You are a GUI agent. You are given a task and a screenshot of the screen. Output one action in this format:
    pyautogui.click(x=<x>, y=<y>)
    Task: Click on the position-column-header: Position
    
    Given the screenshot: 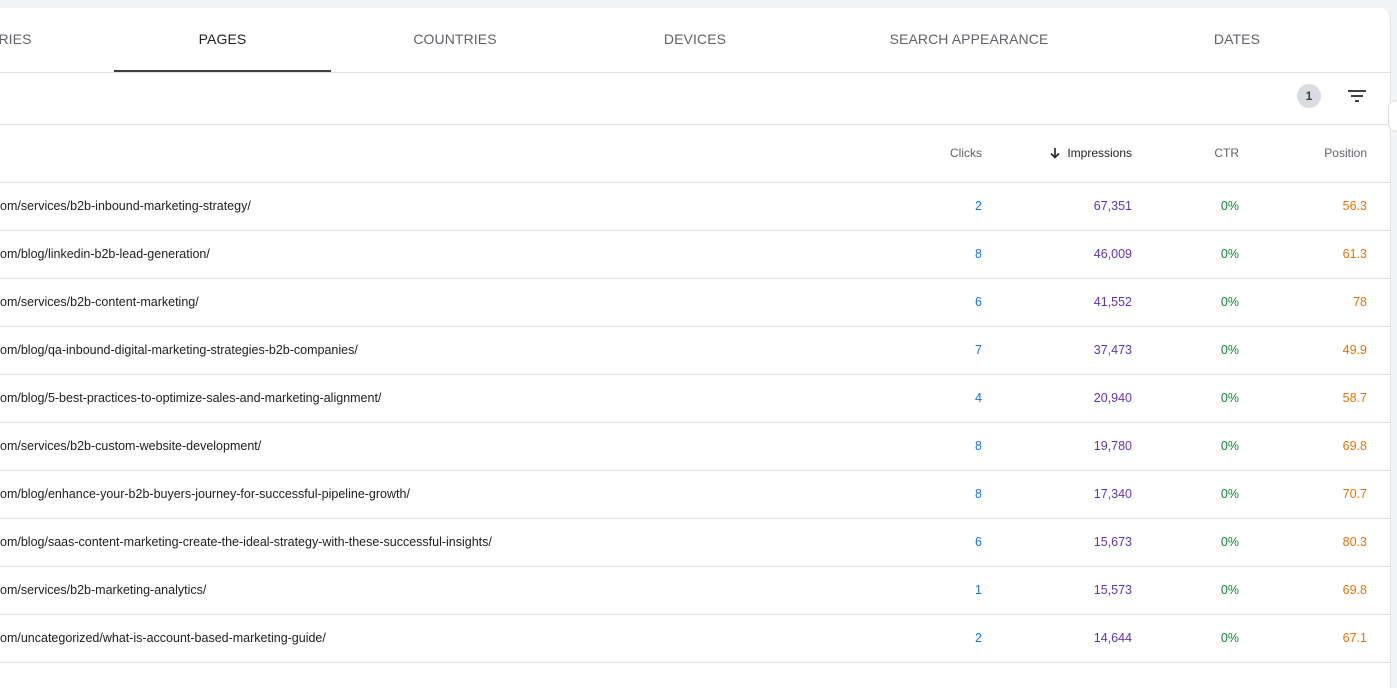 What is the action you would take?
    pyautogui.click(x=1327, y=153)
    